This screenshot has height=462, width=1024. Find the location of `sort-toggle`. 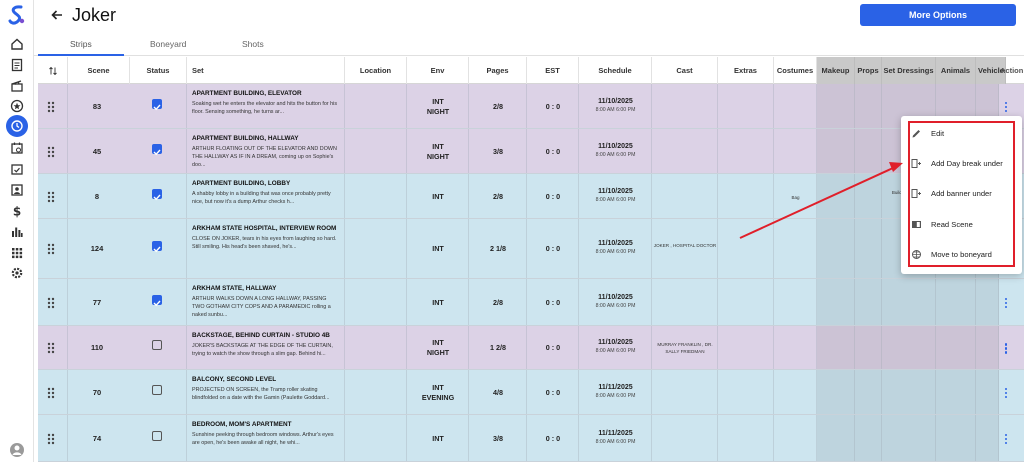

sort-toggle is located at coordinates (53, 70).